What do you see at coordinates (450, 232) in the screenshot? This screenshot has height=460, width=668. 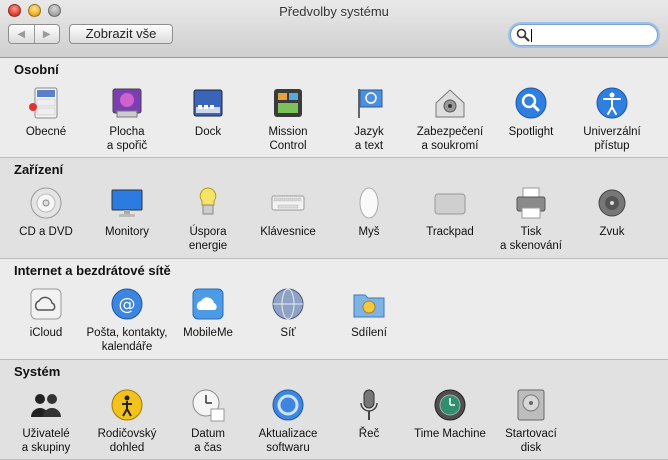 I see `pref-pane-label: Trackpad` at bounding box center [450, 232].